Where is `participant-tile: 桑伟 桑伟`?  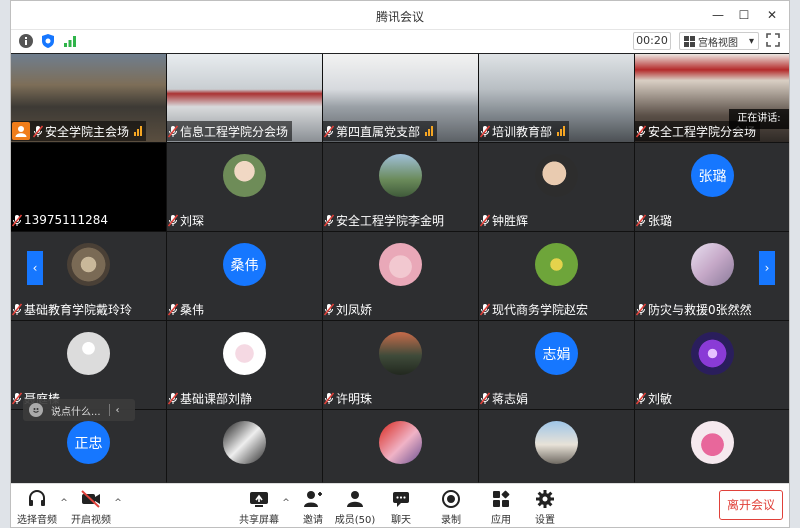
participant-tile: 桑伟 桑伟 is located at coordinates (244, 276).